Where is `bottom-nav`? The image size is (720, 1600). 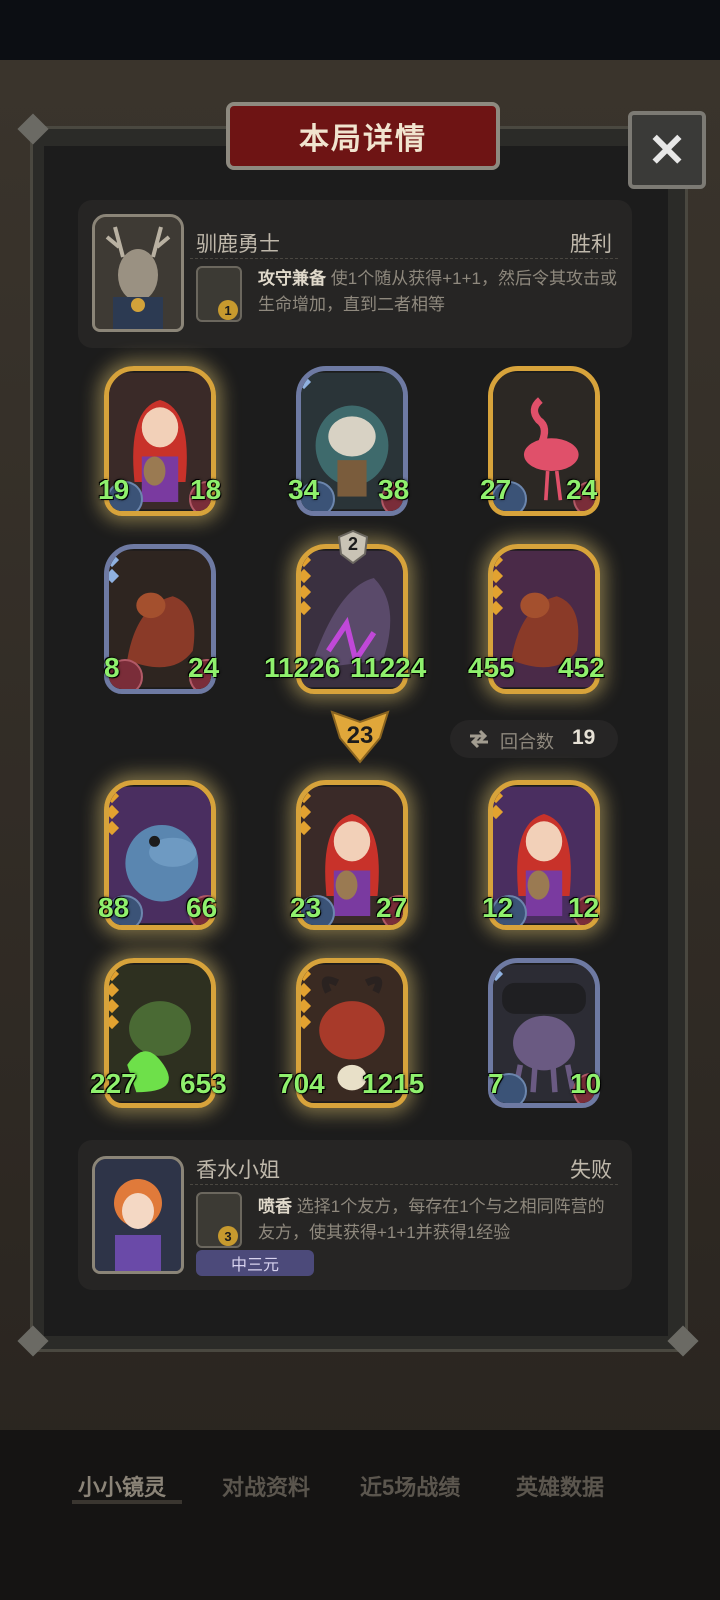
bottom-nav is located at coordinates (360, 1515).